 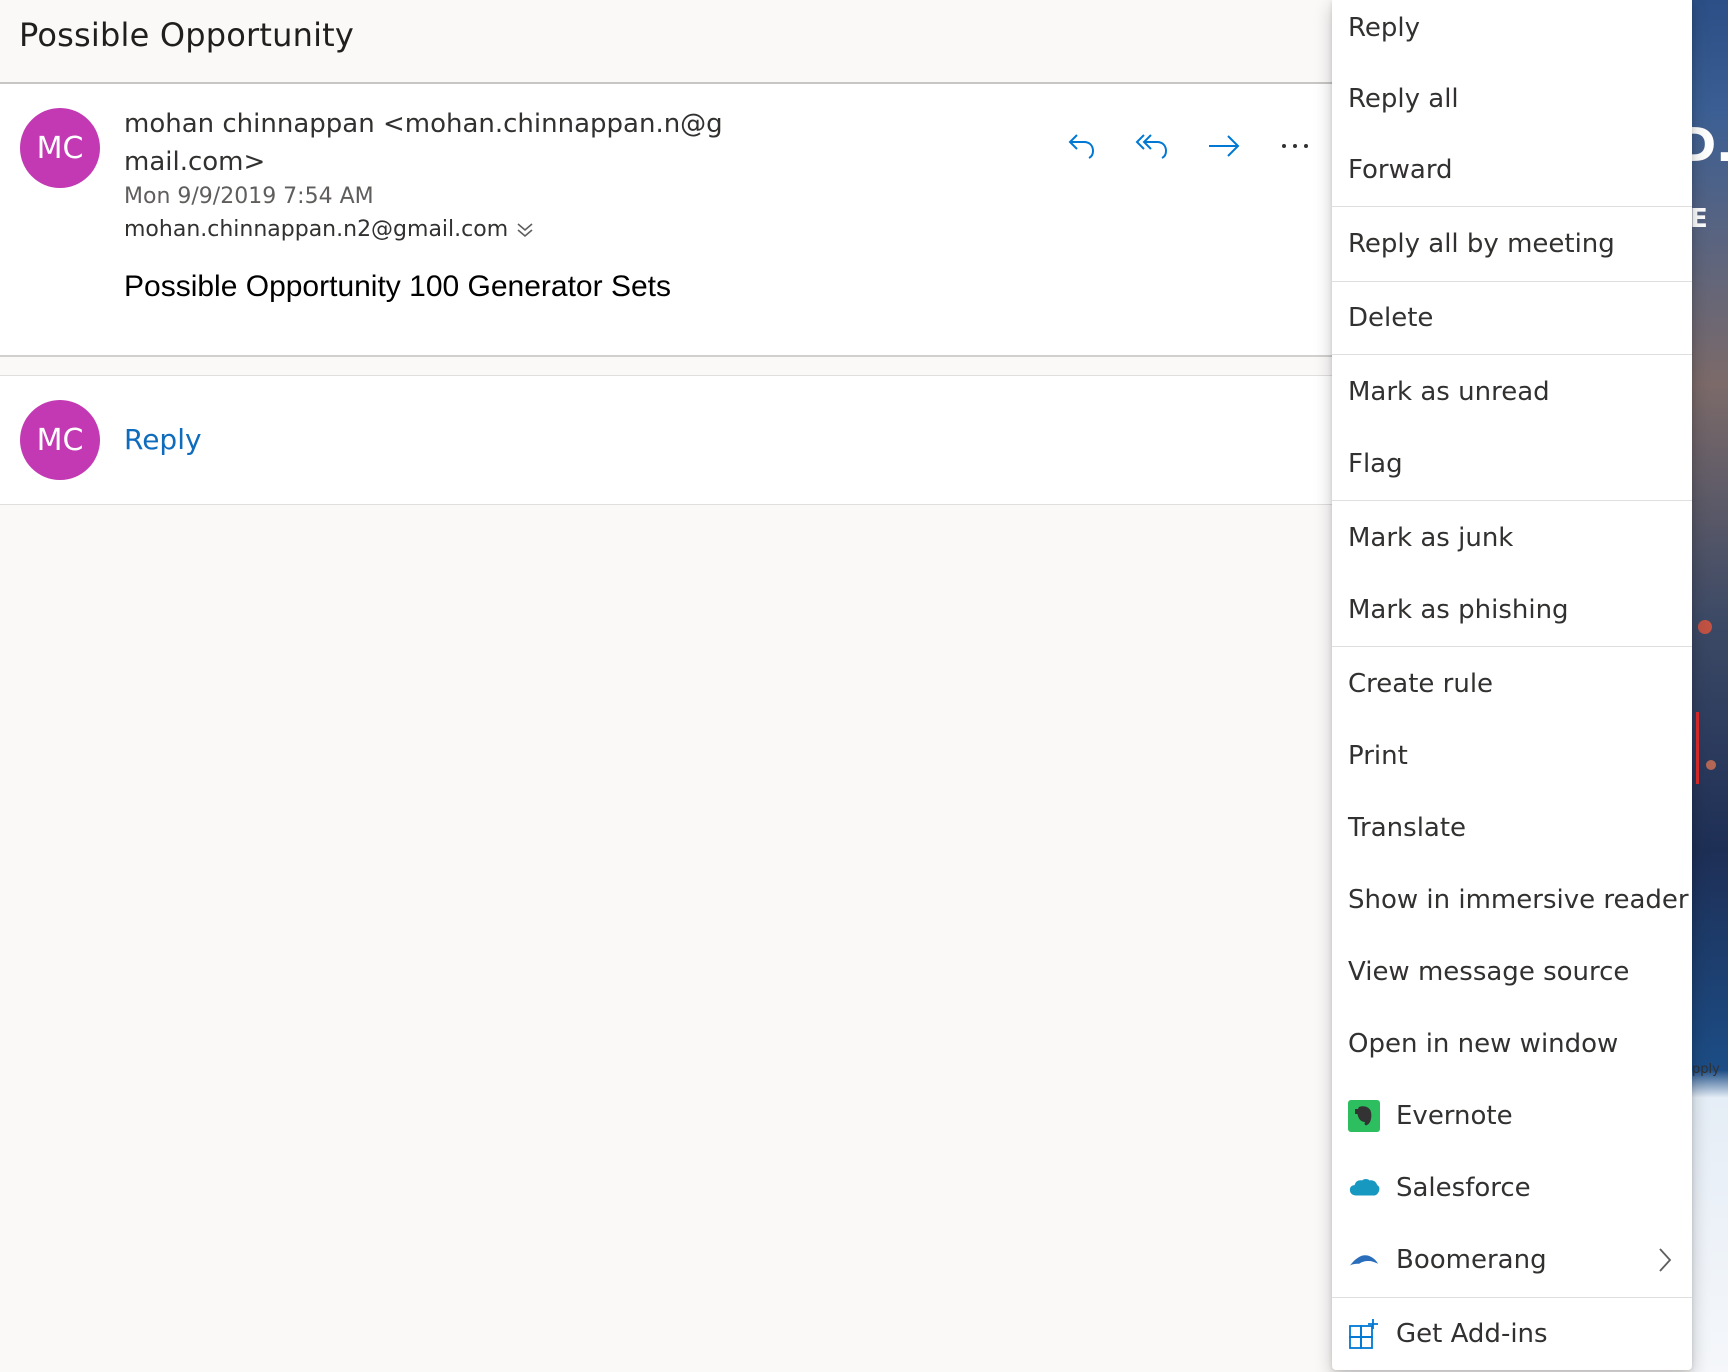 I want to click on recipient-line: mohan.chinnappan.n2@gmail.com, so click(x=330, y=229).